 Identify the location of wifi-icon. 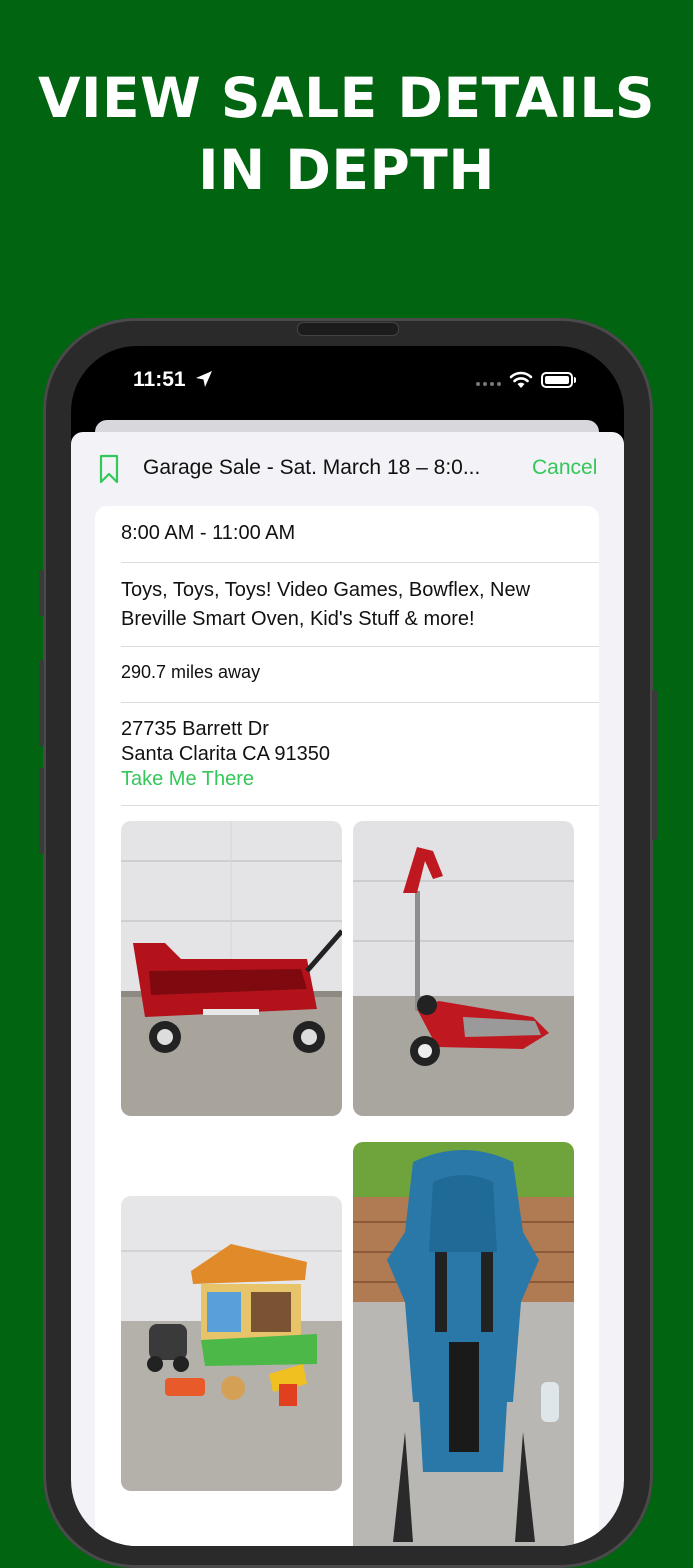
(521, 379).